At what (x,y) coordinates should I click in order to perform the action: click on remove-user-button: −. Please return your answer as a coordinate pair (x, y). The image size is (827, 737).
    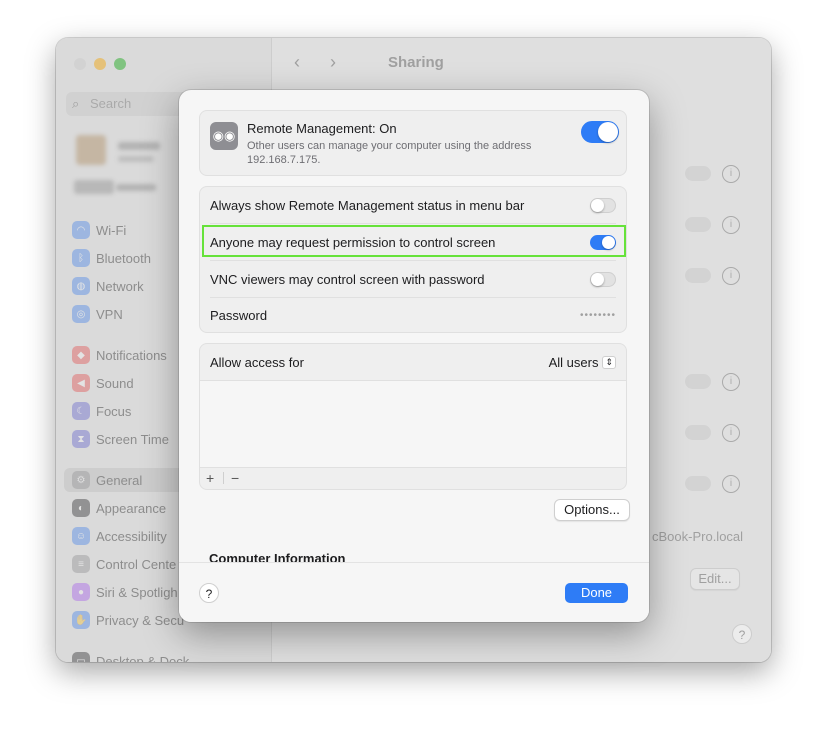
    Looking at the image, I should click on (235, 478).